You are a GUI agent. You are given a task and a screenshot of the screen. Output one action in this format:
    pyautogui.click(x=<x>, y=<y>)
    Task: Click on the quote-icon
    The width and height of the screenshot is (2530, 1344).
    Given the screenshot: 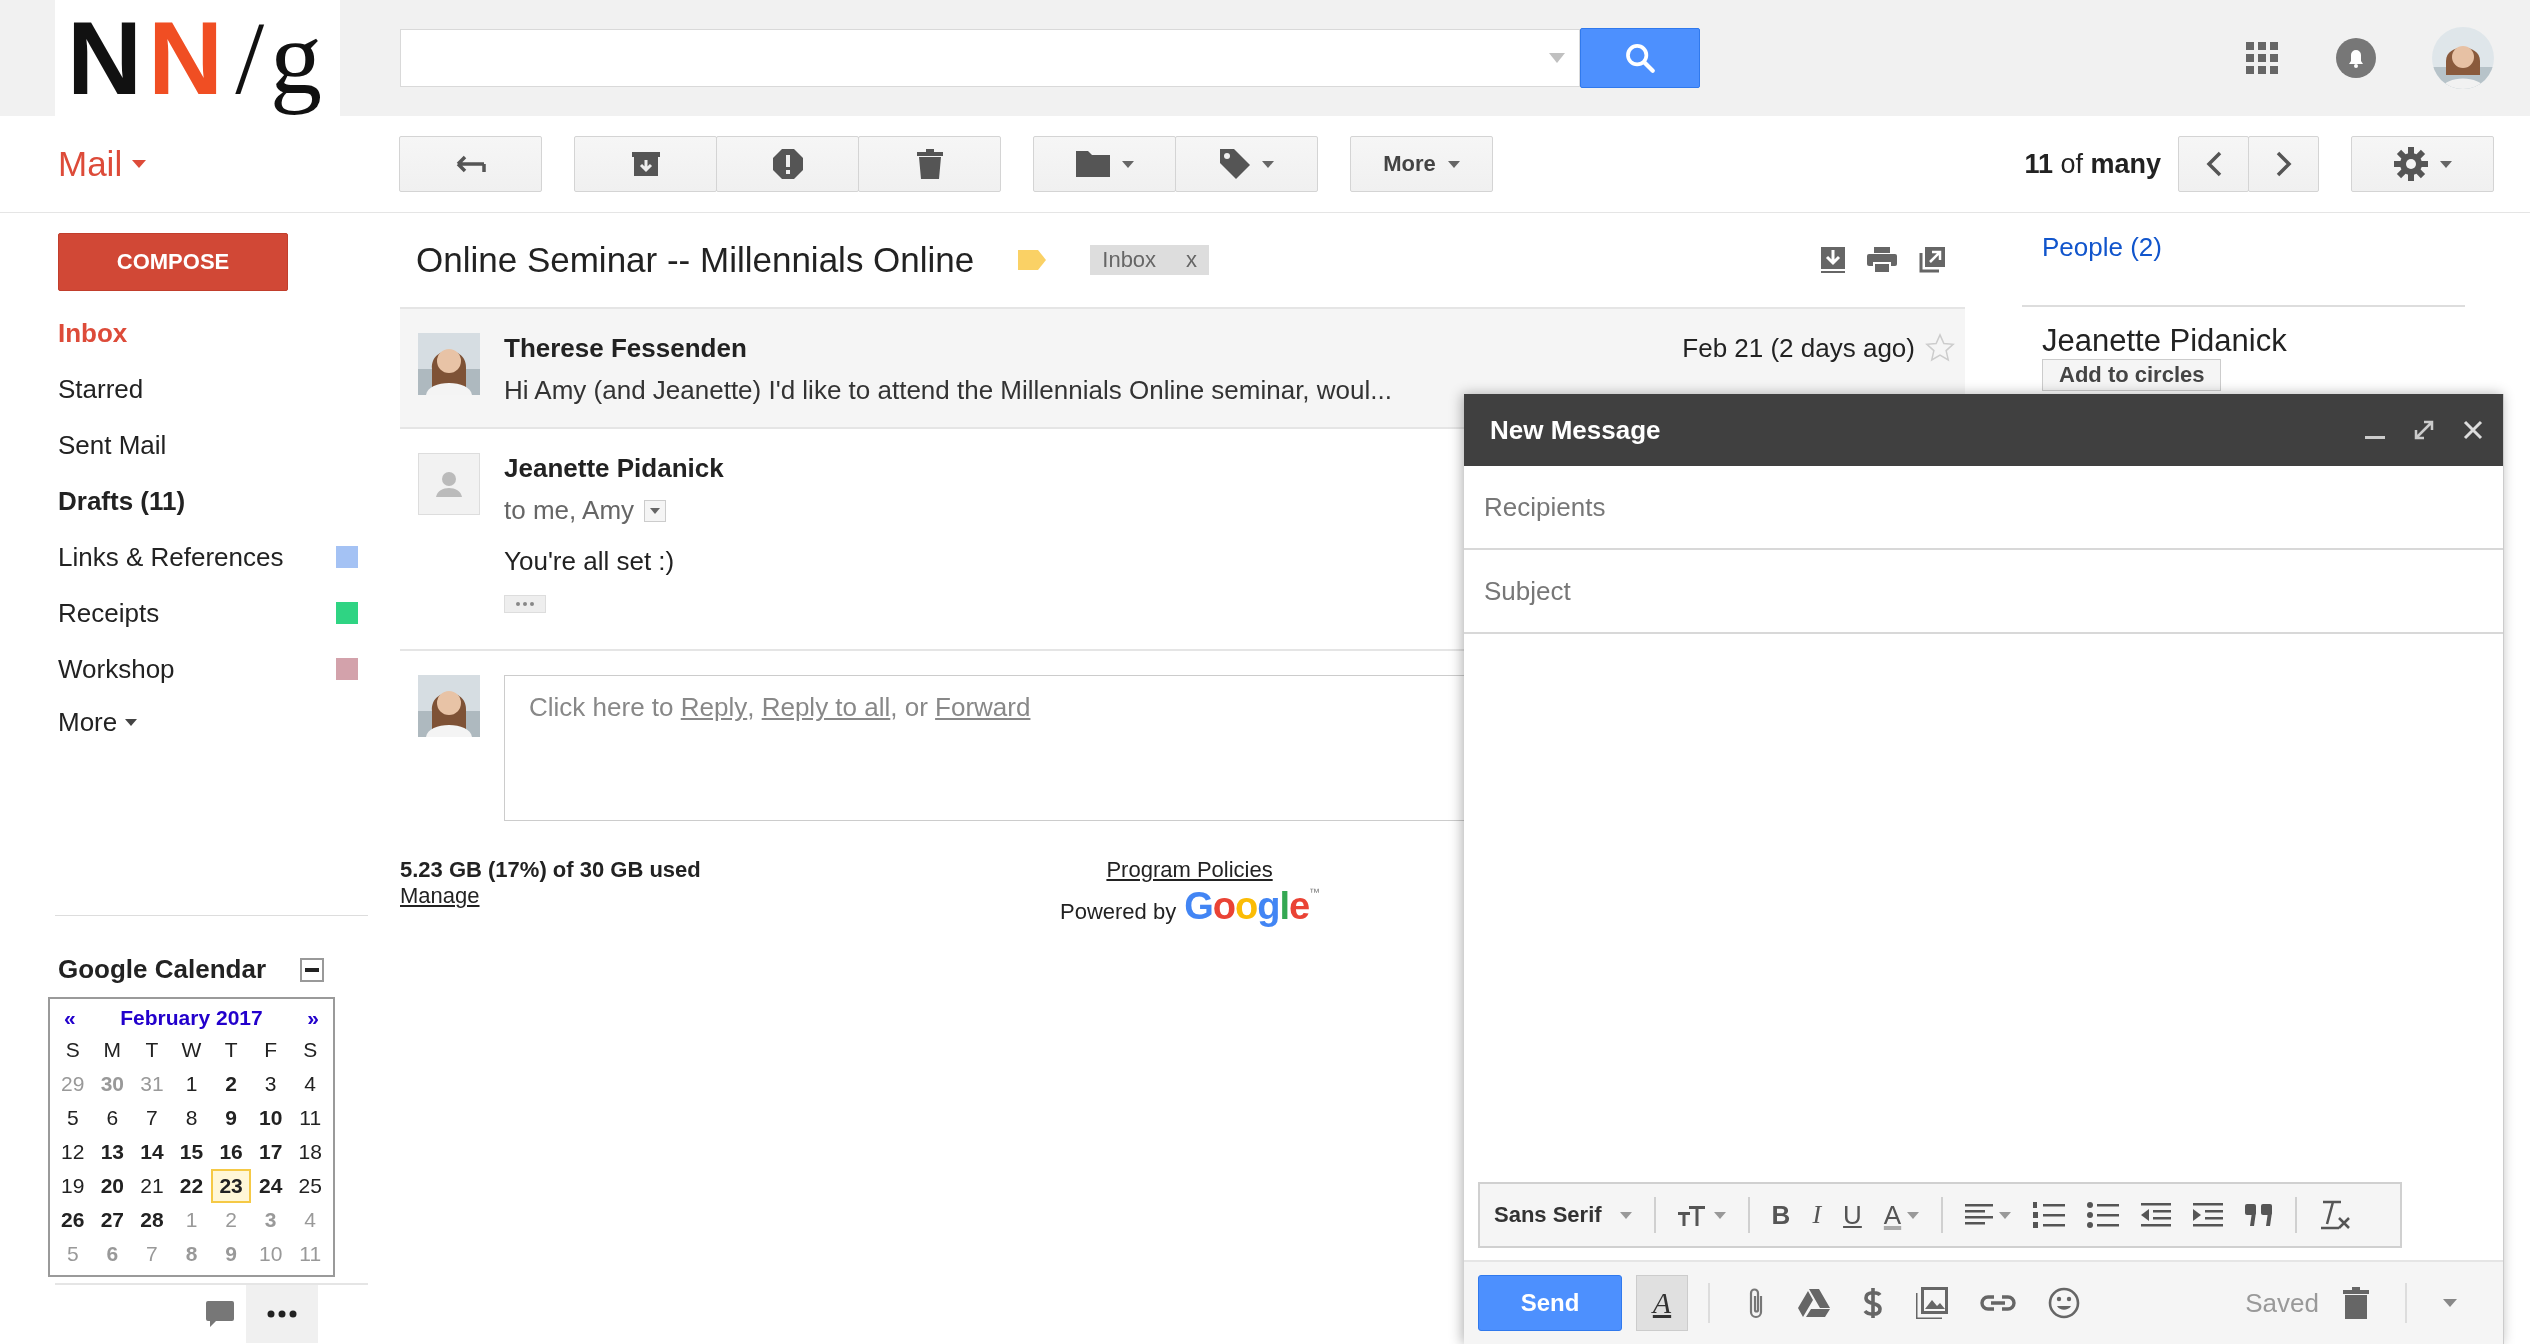 What is the action you would take?
    pyautogui.click(x=2259, y=1215)
    